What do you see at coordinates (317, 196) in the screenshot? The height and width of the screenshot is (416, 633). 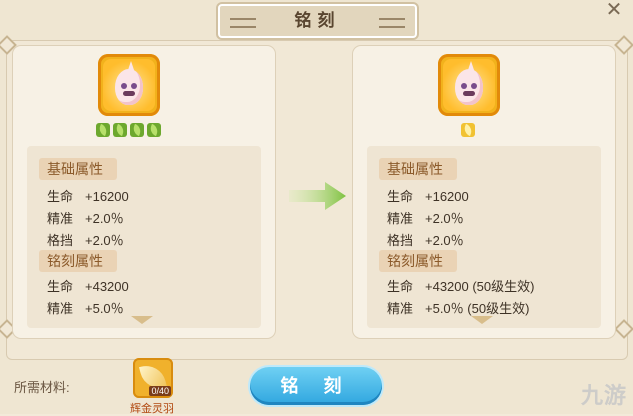 I see `arrow-right-icon` at bounding box center [317, 196].